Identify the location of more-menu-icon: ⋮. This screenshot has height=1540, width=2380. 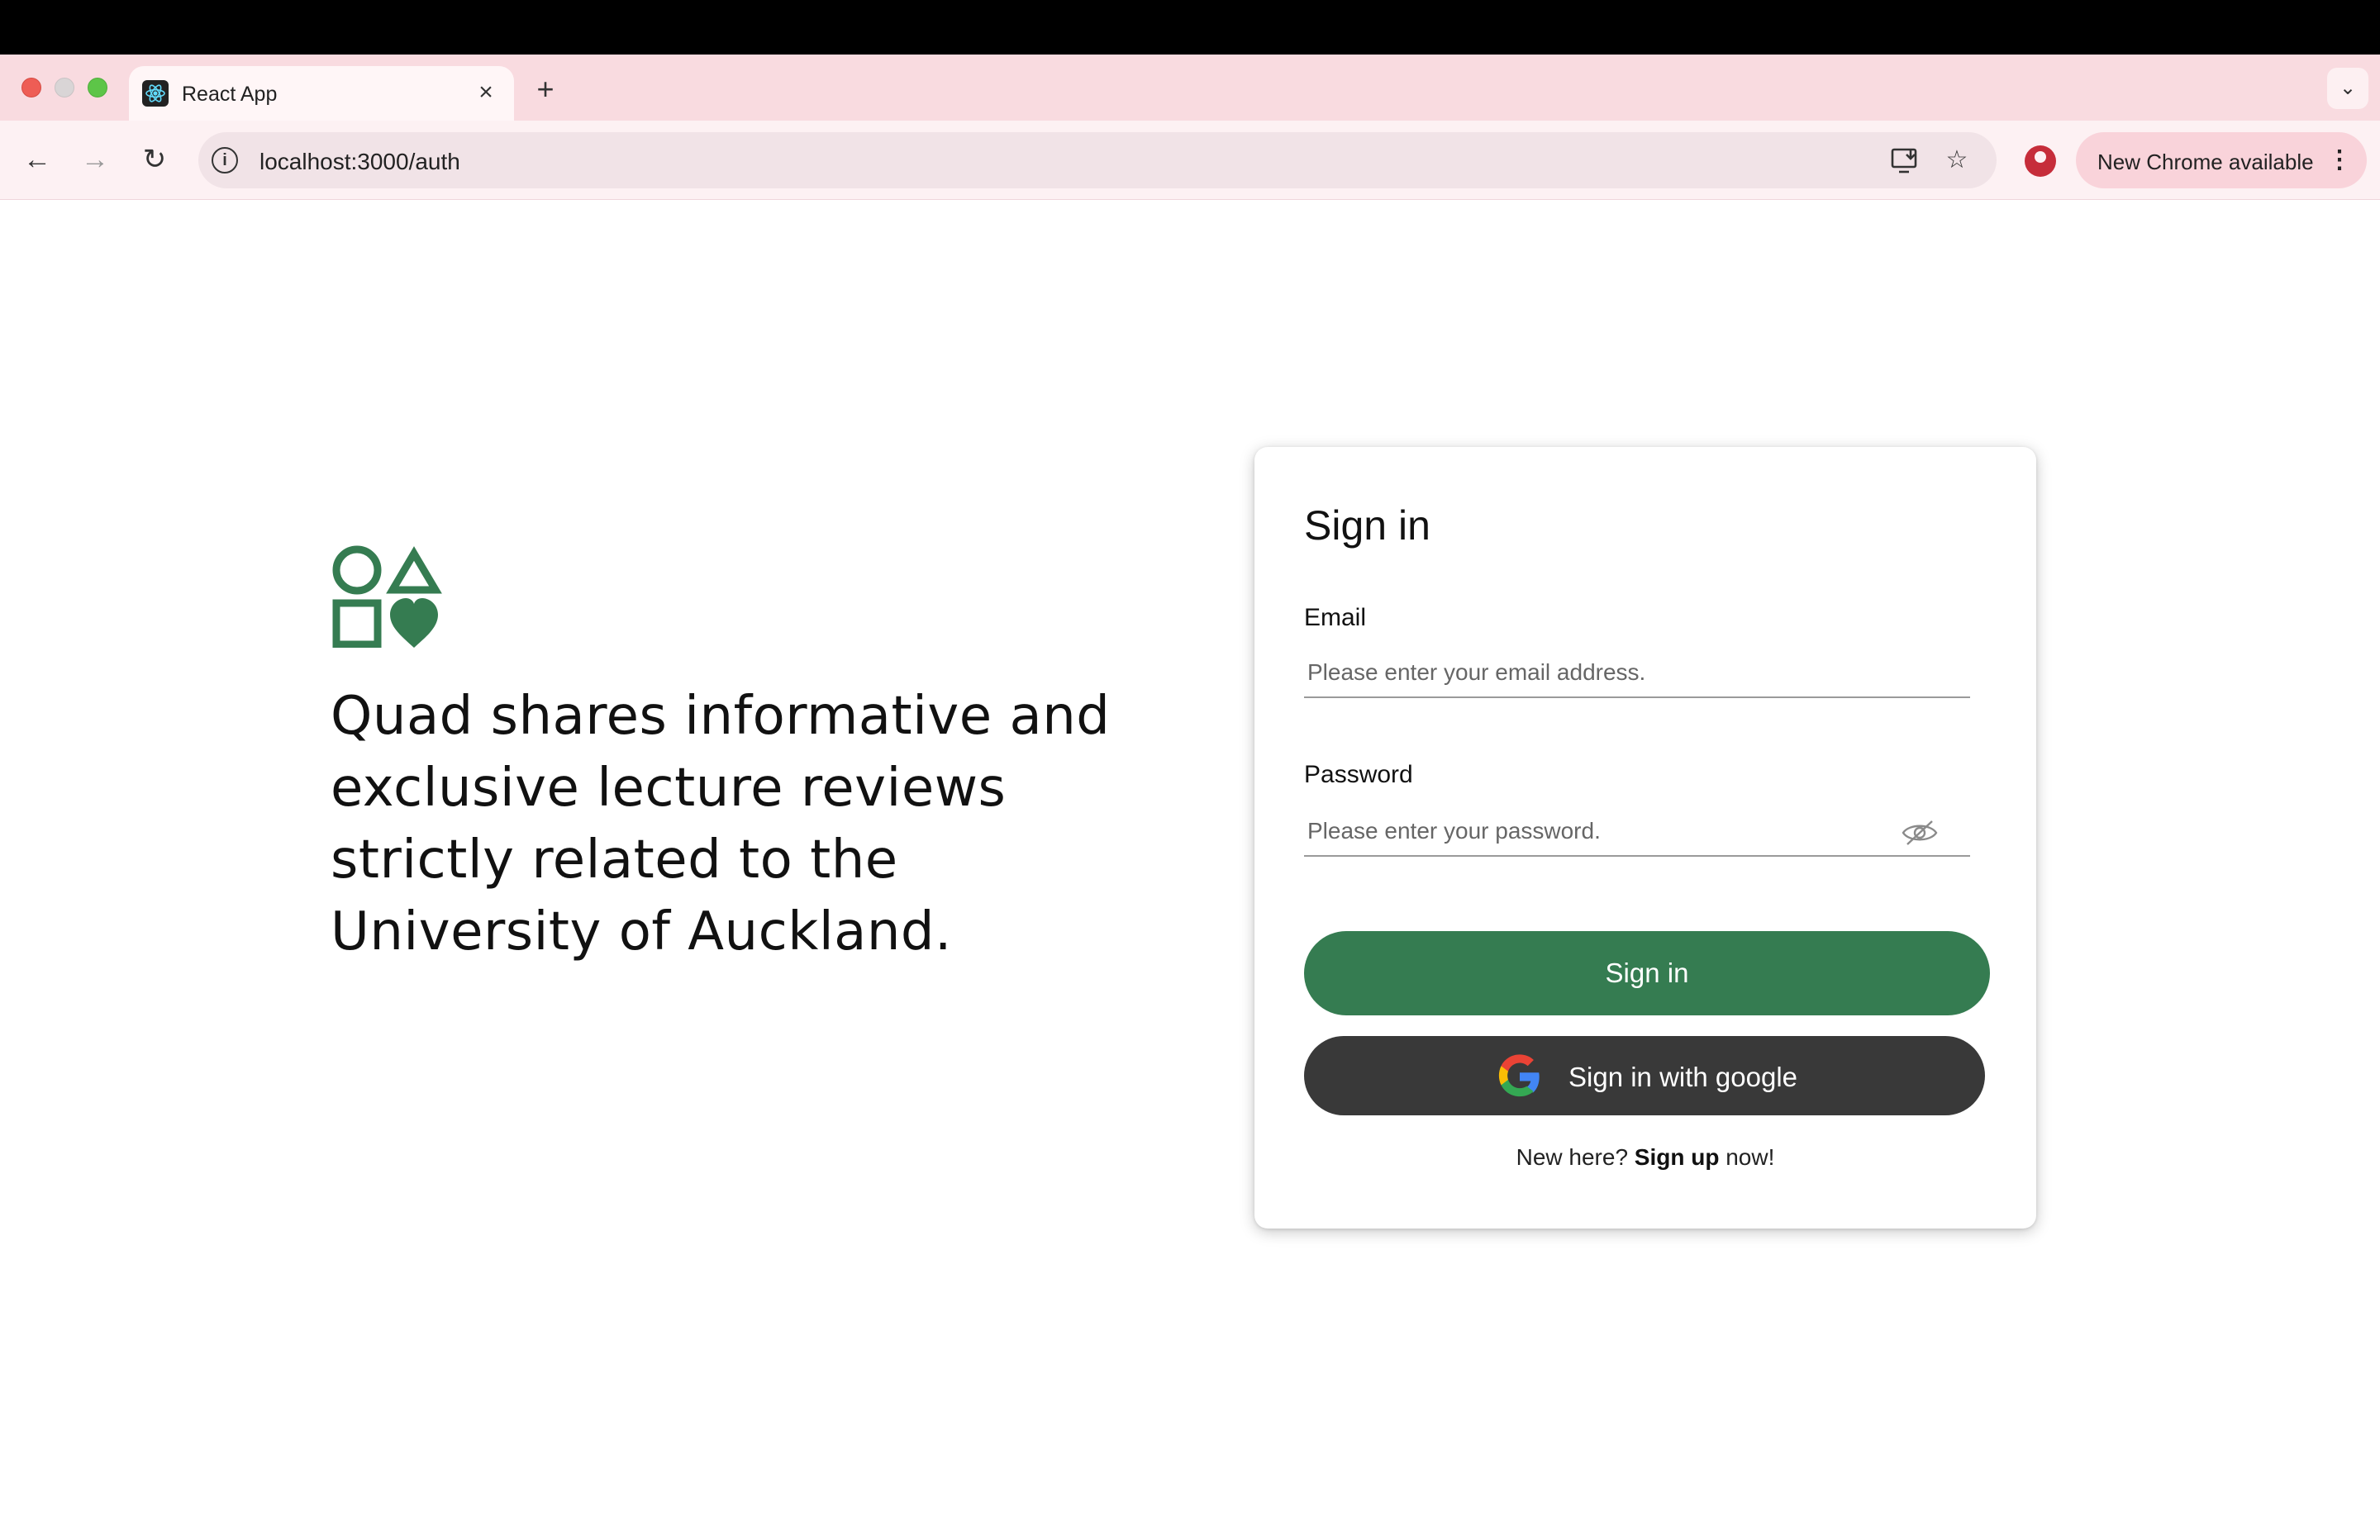
(2339, 160).